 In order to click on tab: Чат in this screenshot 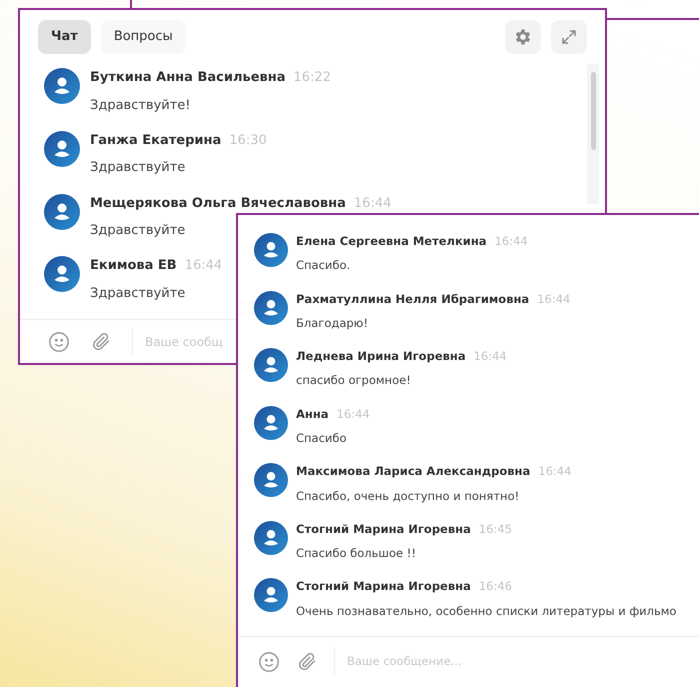, I will do `click(64, 37)`.